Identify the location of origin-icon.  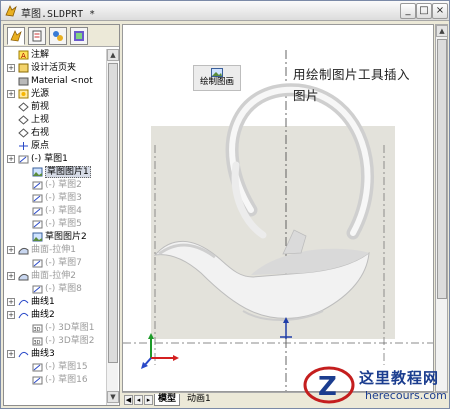
(23, 146).